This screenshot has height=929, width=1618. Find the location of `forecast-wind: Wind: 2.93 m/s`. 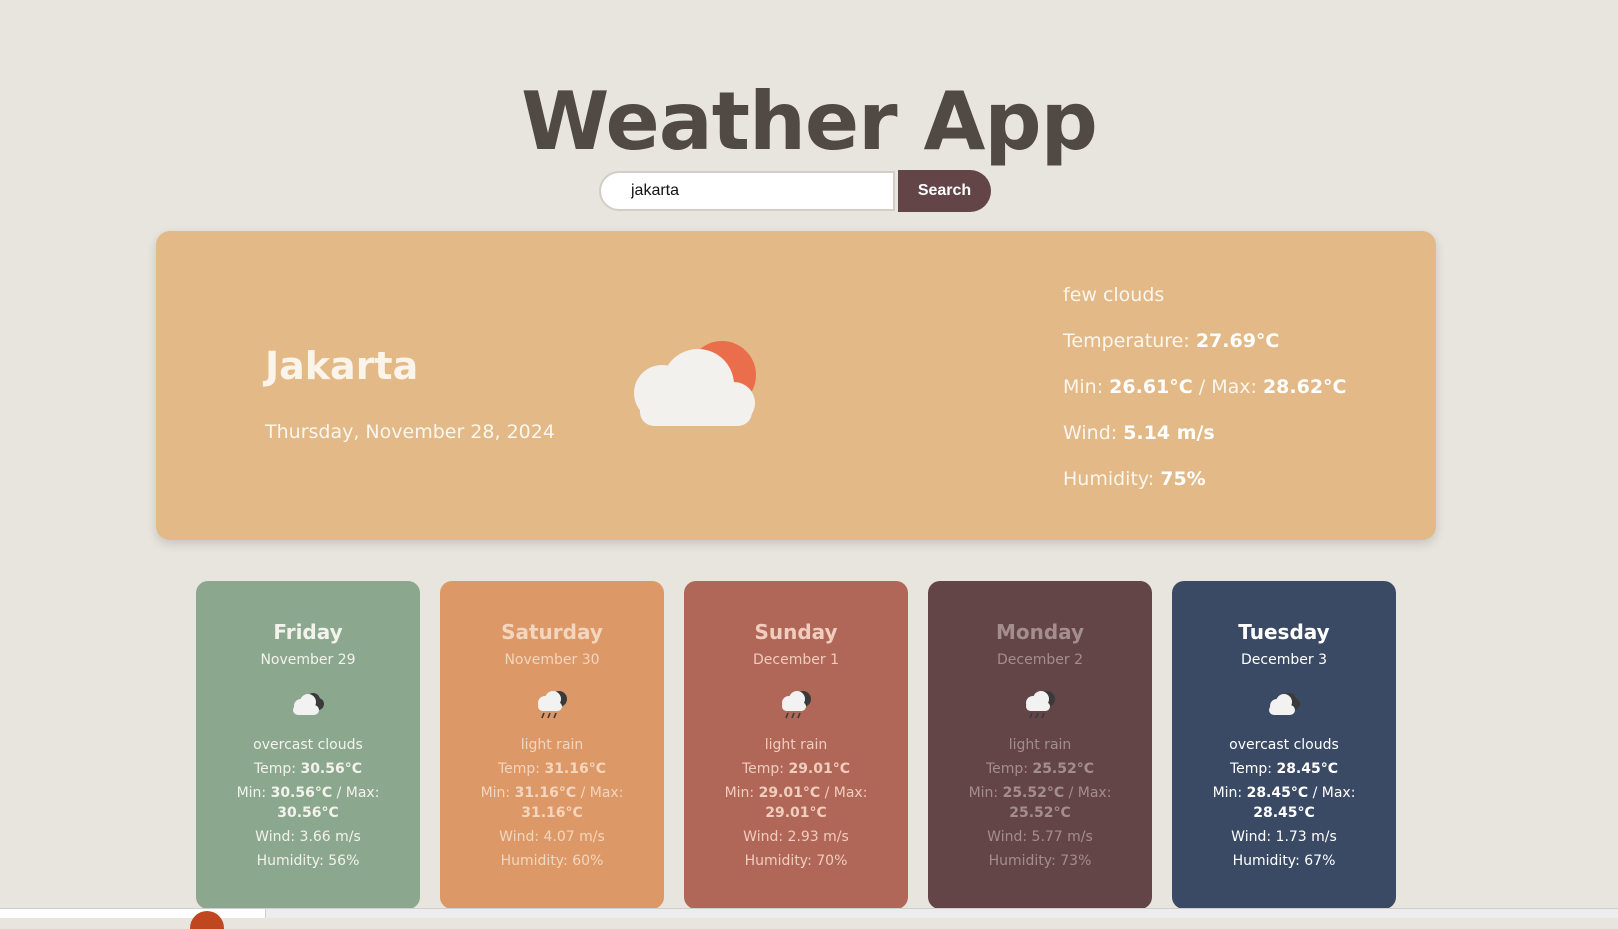

forecast-wind: Wind: 2.93 m/s is located at coordinates (796, 837).